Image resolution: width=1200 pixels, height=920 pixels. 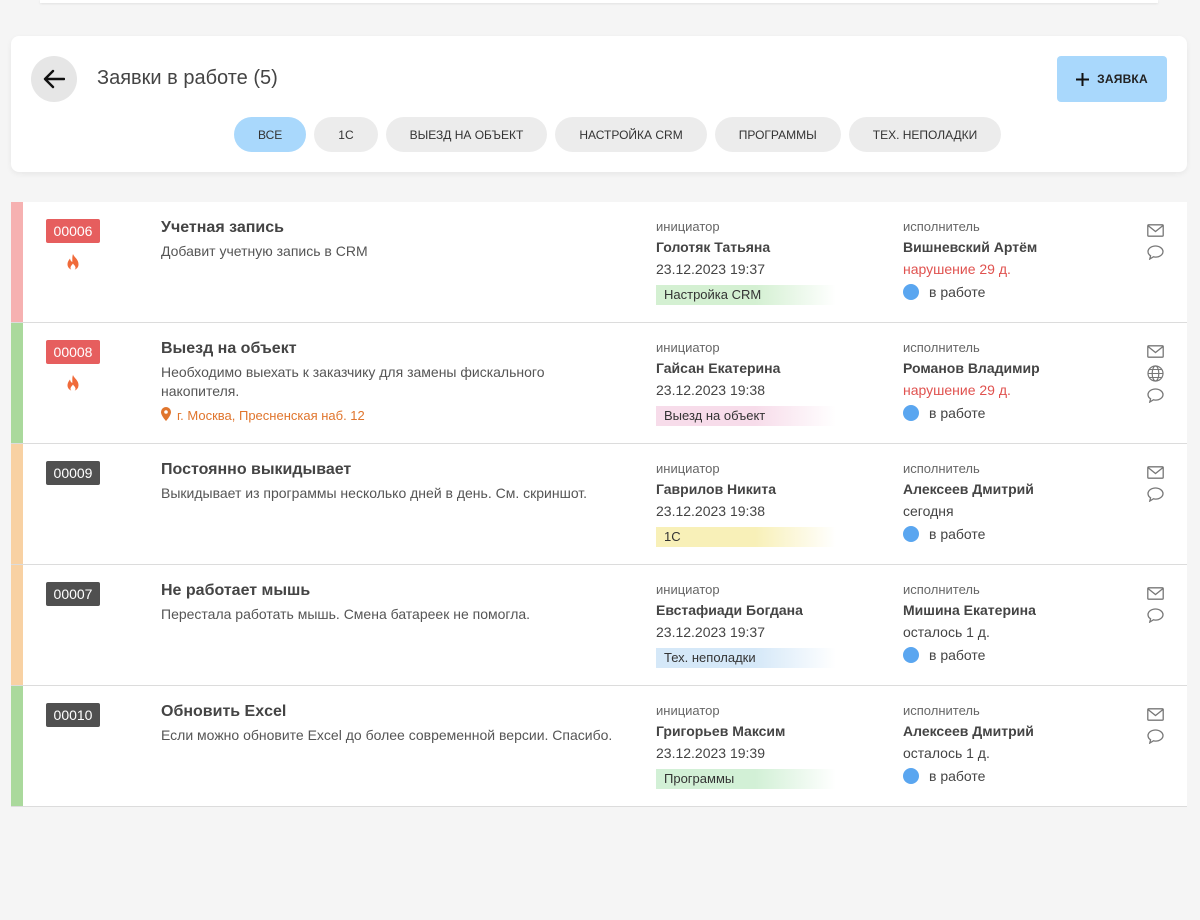 What do you see at coordinates (256, 470) in the screenshot?
I see `ticket-title: Постоянно выкидывает` at bounding box center [256, 470].